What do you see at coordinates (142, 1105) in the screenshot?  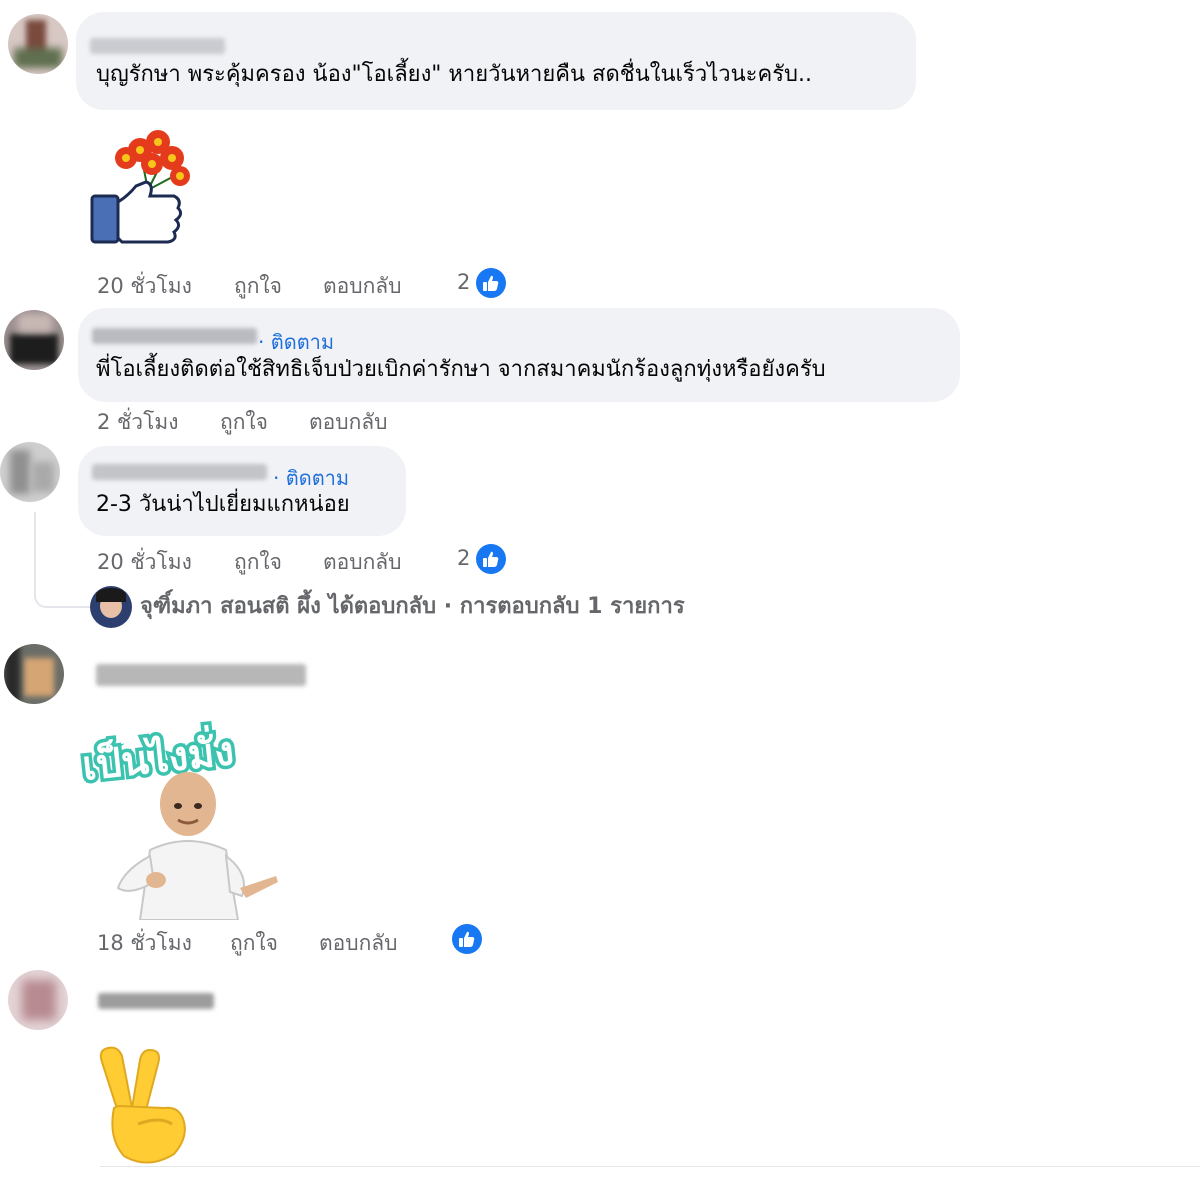 I see `victory-hand-icon` at bounding box center [142, 1105].